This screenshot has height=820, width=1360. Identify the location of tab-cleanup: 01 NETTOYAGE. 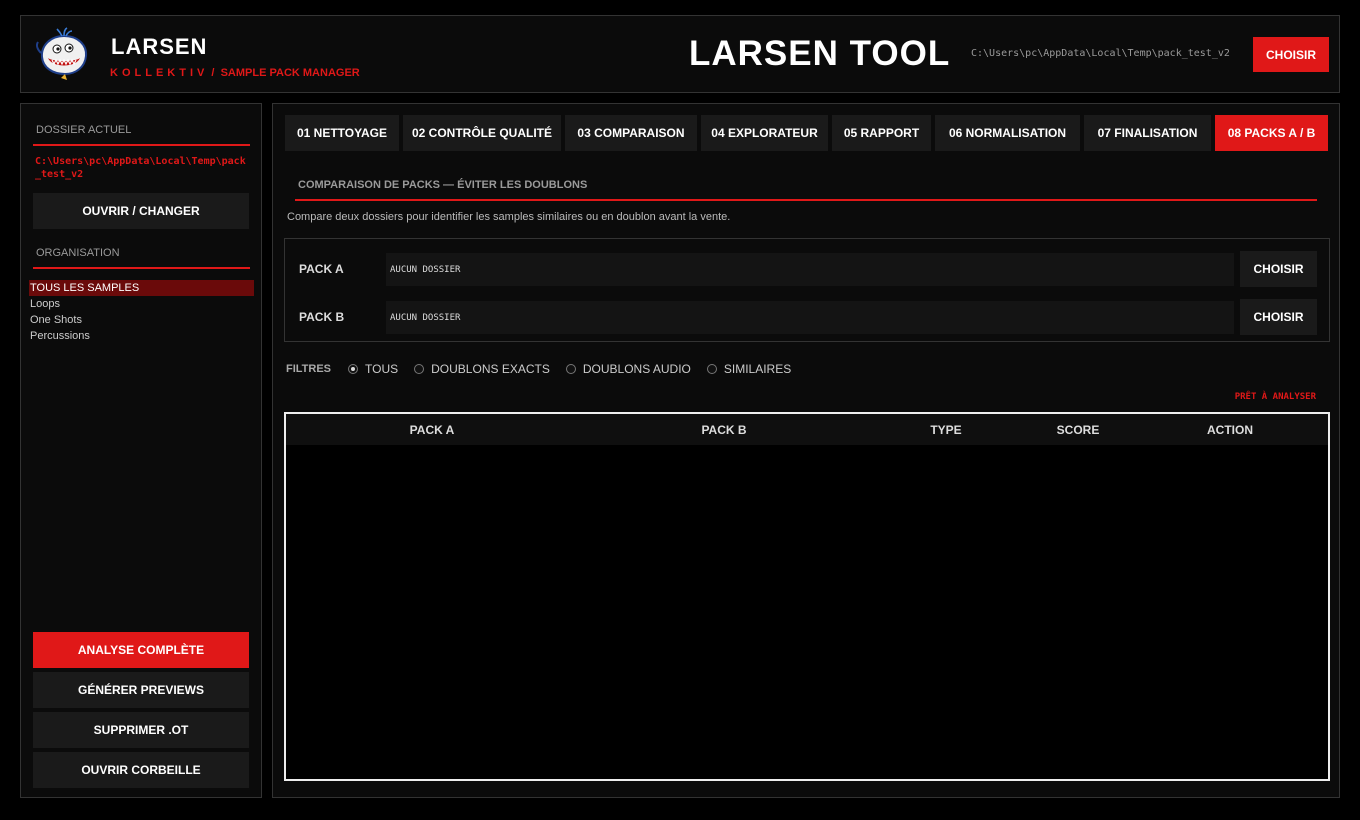
(342, 133).